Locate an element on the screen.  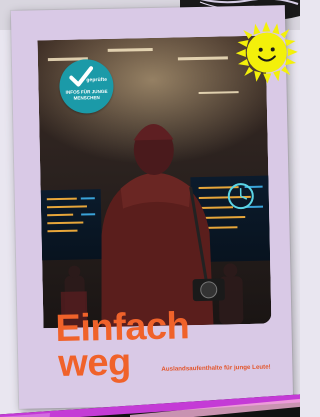
badge-text: INFOS FÜR JUNGE MENSCHEN is located at coordinates (86, 94).